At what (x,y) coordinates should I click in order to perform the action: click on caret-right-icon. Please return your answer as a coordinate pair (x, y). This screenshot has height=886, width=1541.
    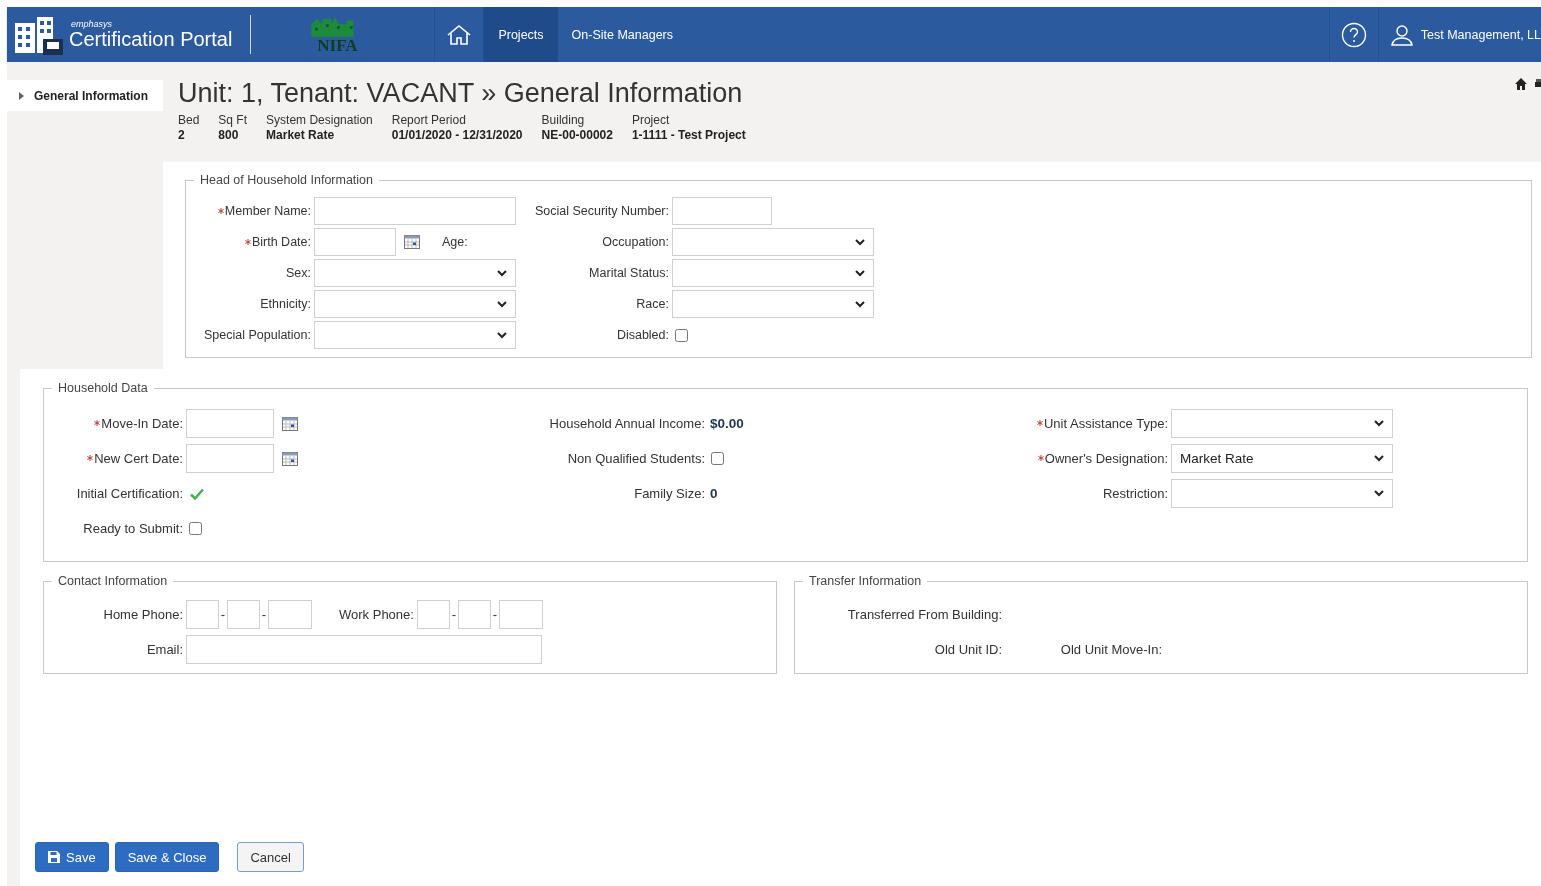
    Looking at the image, I should click on (21, 95).